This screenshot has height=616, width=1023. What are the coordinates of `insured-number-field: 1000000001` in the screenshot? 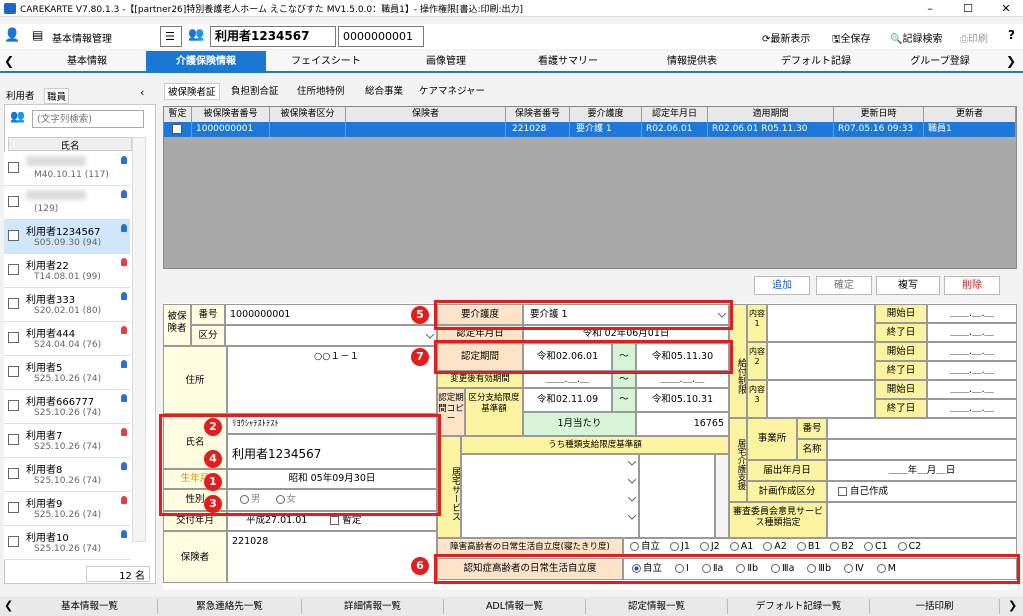 It's located at (331, 314).